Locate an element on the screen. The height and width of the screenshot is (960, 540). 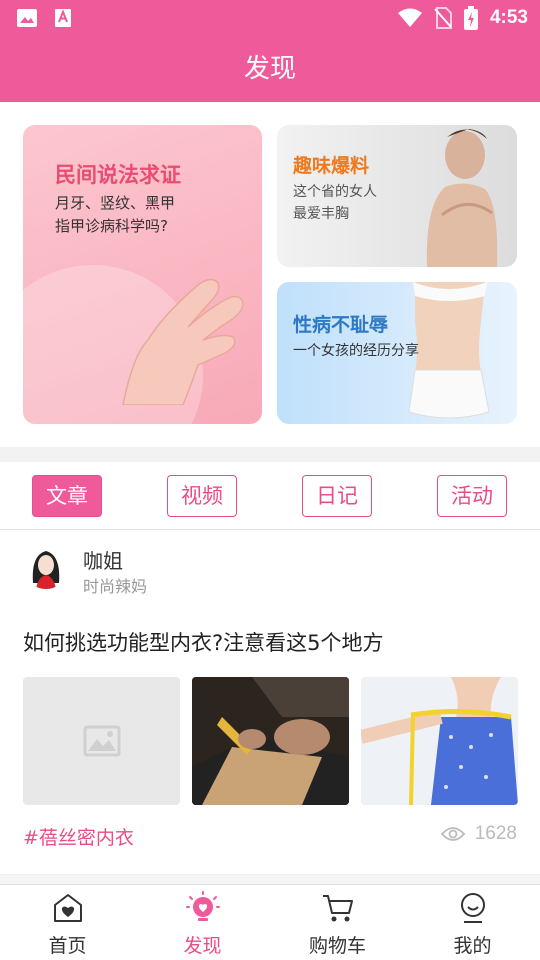
battery-charging-icon is located at coordinates (470, 18).